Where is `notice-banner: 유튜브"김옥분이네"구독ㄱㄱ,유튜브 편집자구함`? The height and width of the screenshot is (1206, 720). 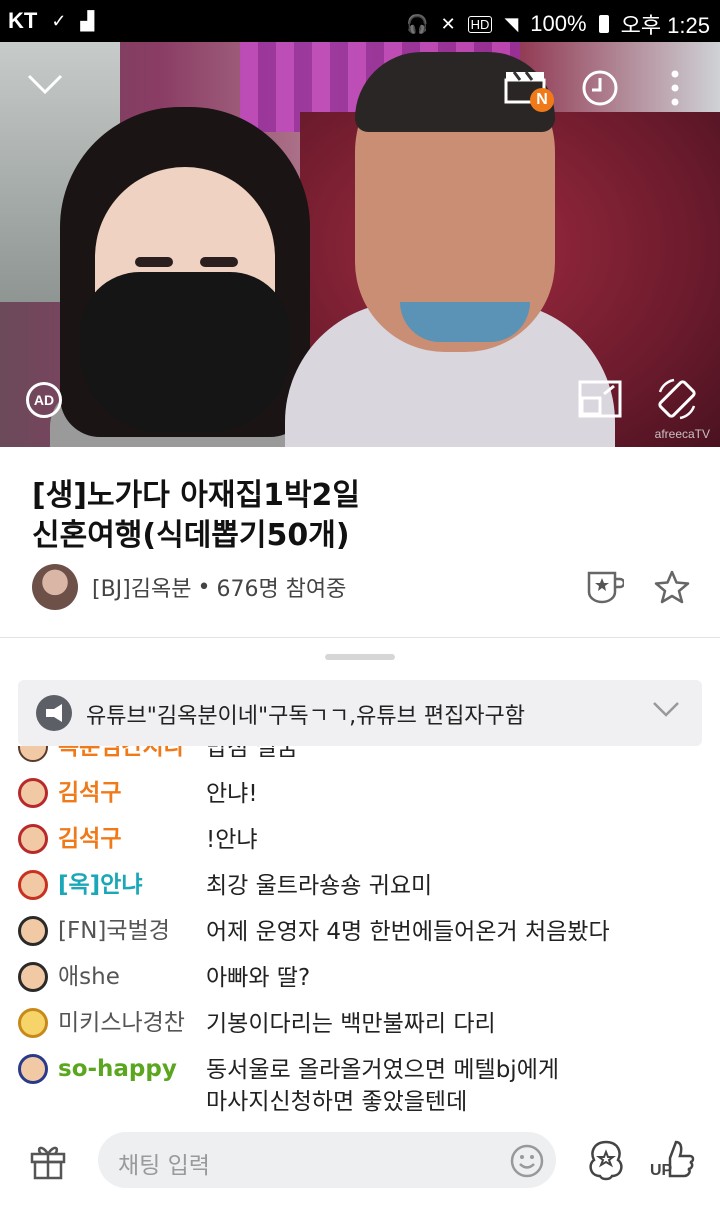 notice-banner: 유튜브"김옥분이네"구독ㄱㄱ,유튜브 편집자구함 is located at coordinates (360, 713).